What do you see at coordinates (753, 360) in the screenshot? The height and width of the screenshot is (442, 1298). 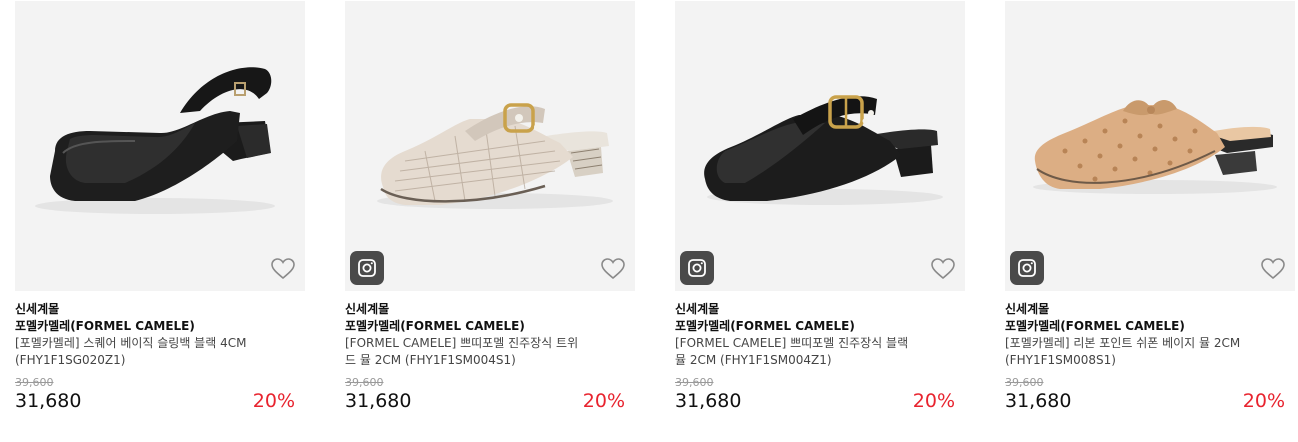 I see `product-name-line2: 뮬 2CM (FHY1F1SM004Z1)` at bounding box center [753, 360].